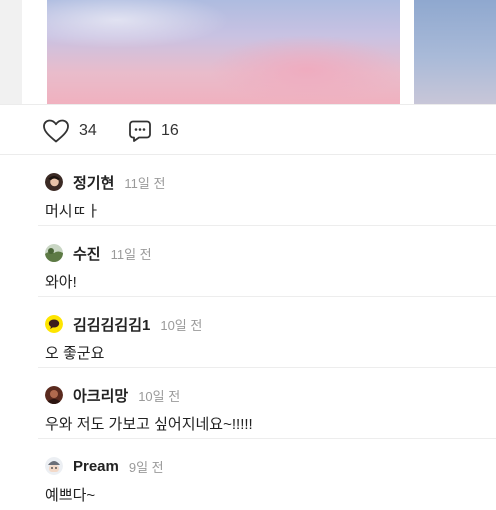 This screenshot has width=496, height=510. I want to click on comment-item: 김김김김김1 10일 전 오 좋군요, so click(248, 332).